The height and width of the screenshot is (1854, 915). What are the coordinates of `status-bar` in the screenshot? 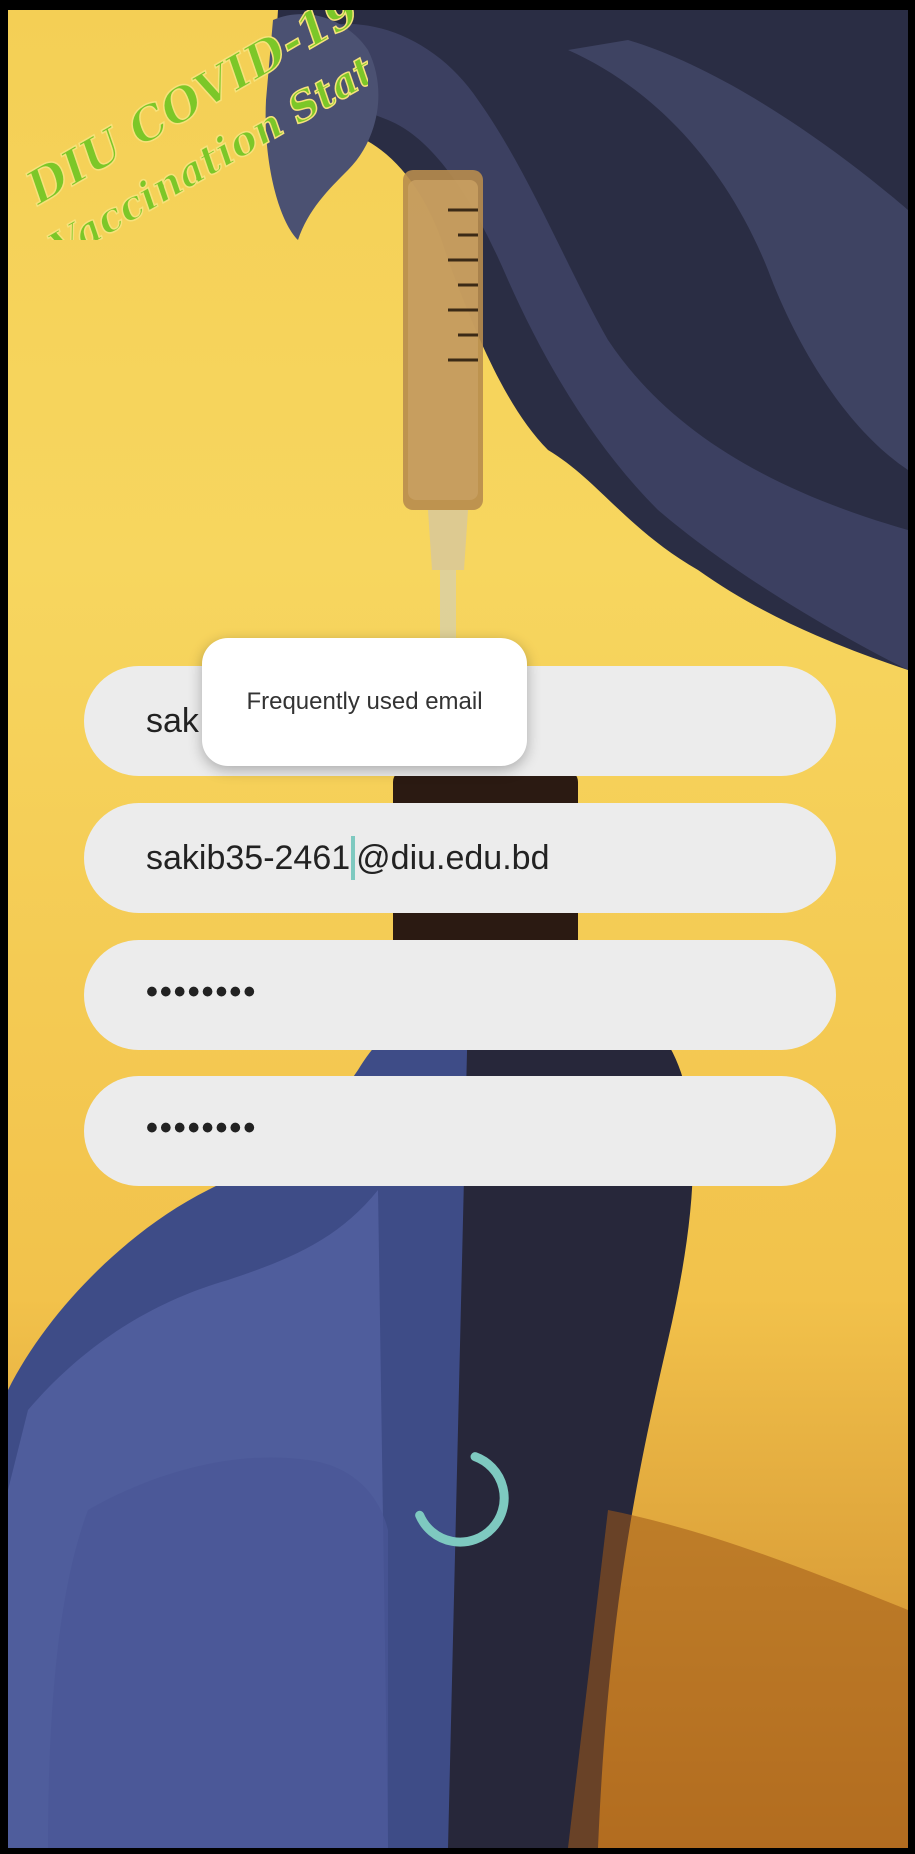 It's located at (457, 5).